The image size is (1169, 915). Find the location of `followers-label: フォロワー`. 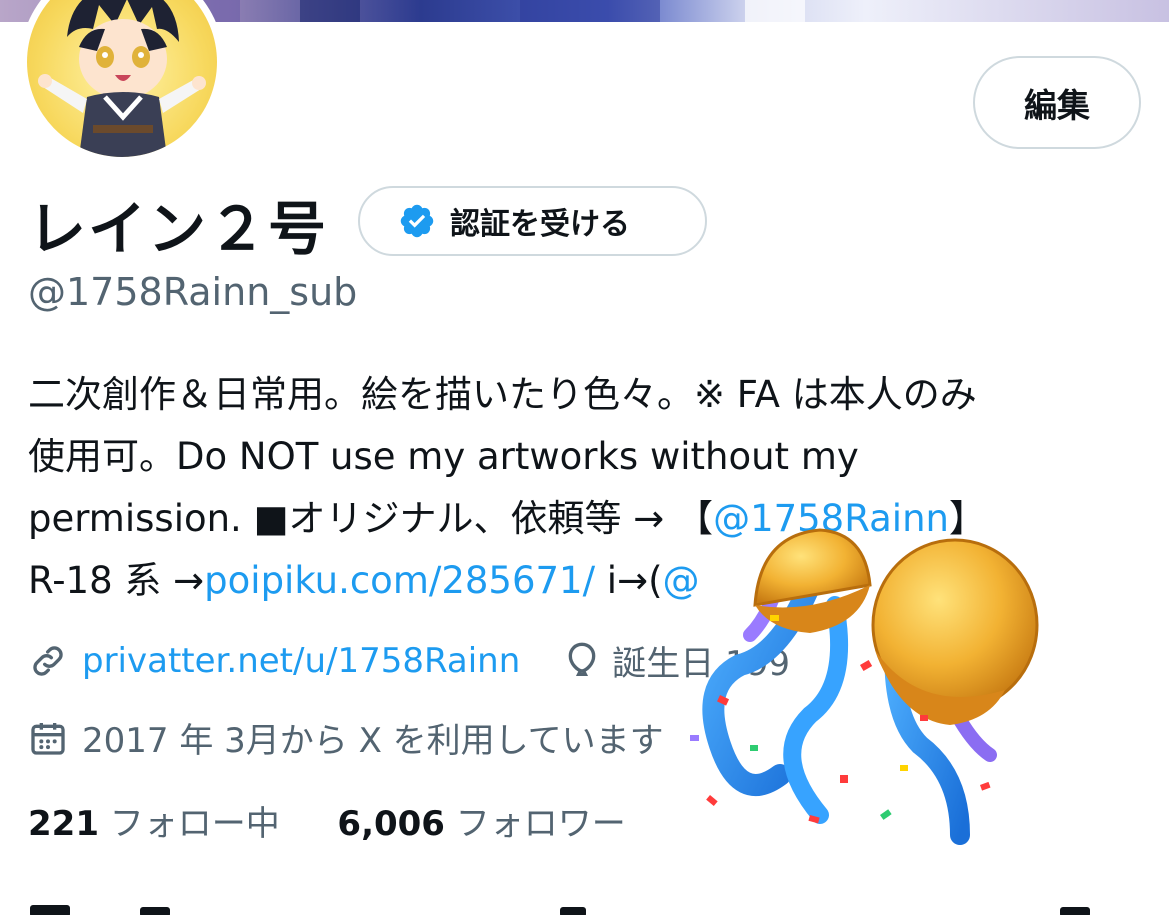

followers-label: フォロワー is located at coordinates (540, 824).